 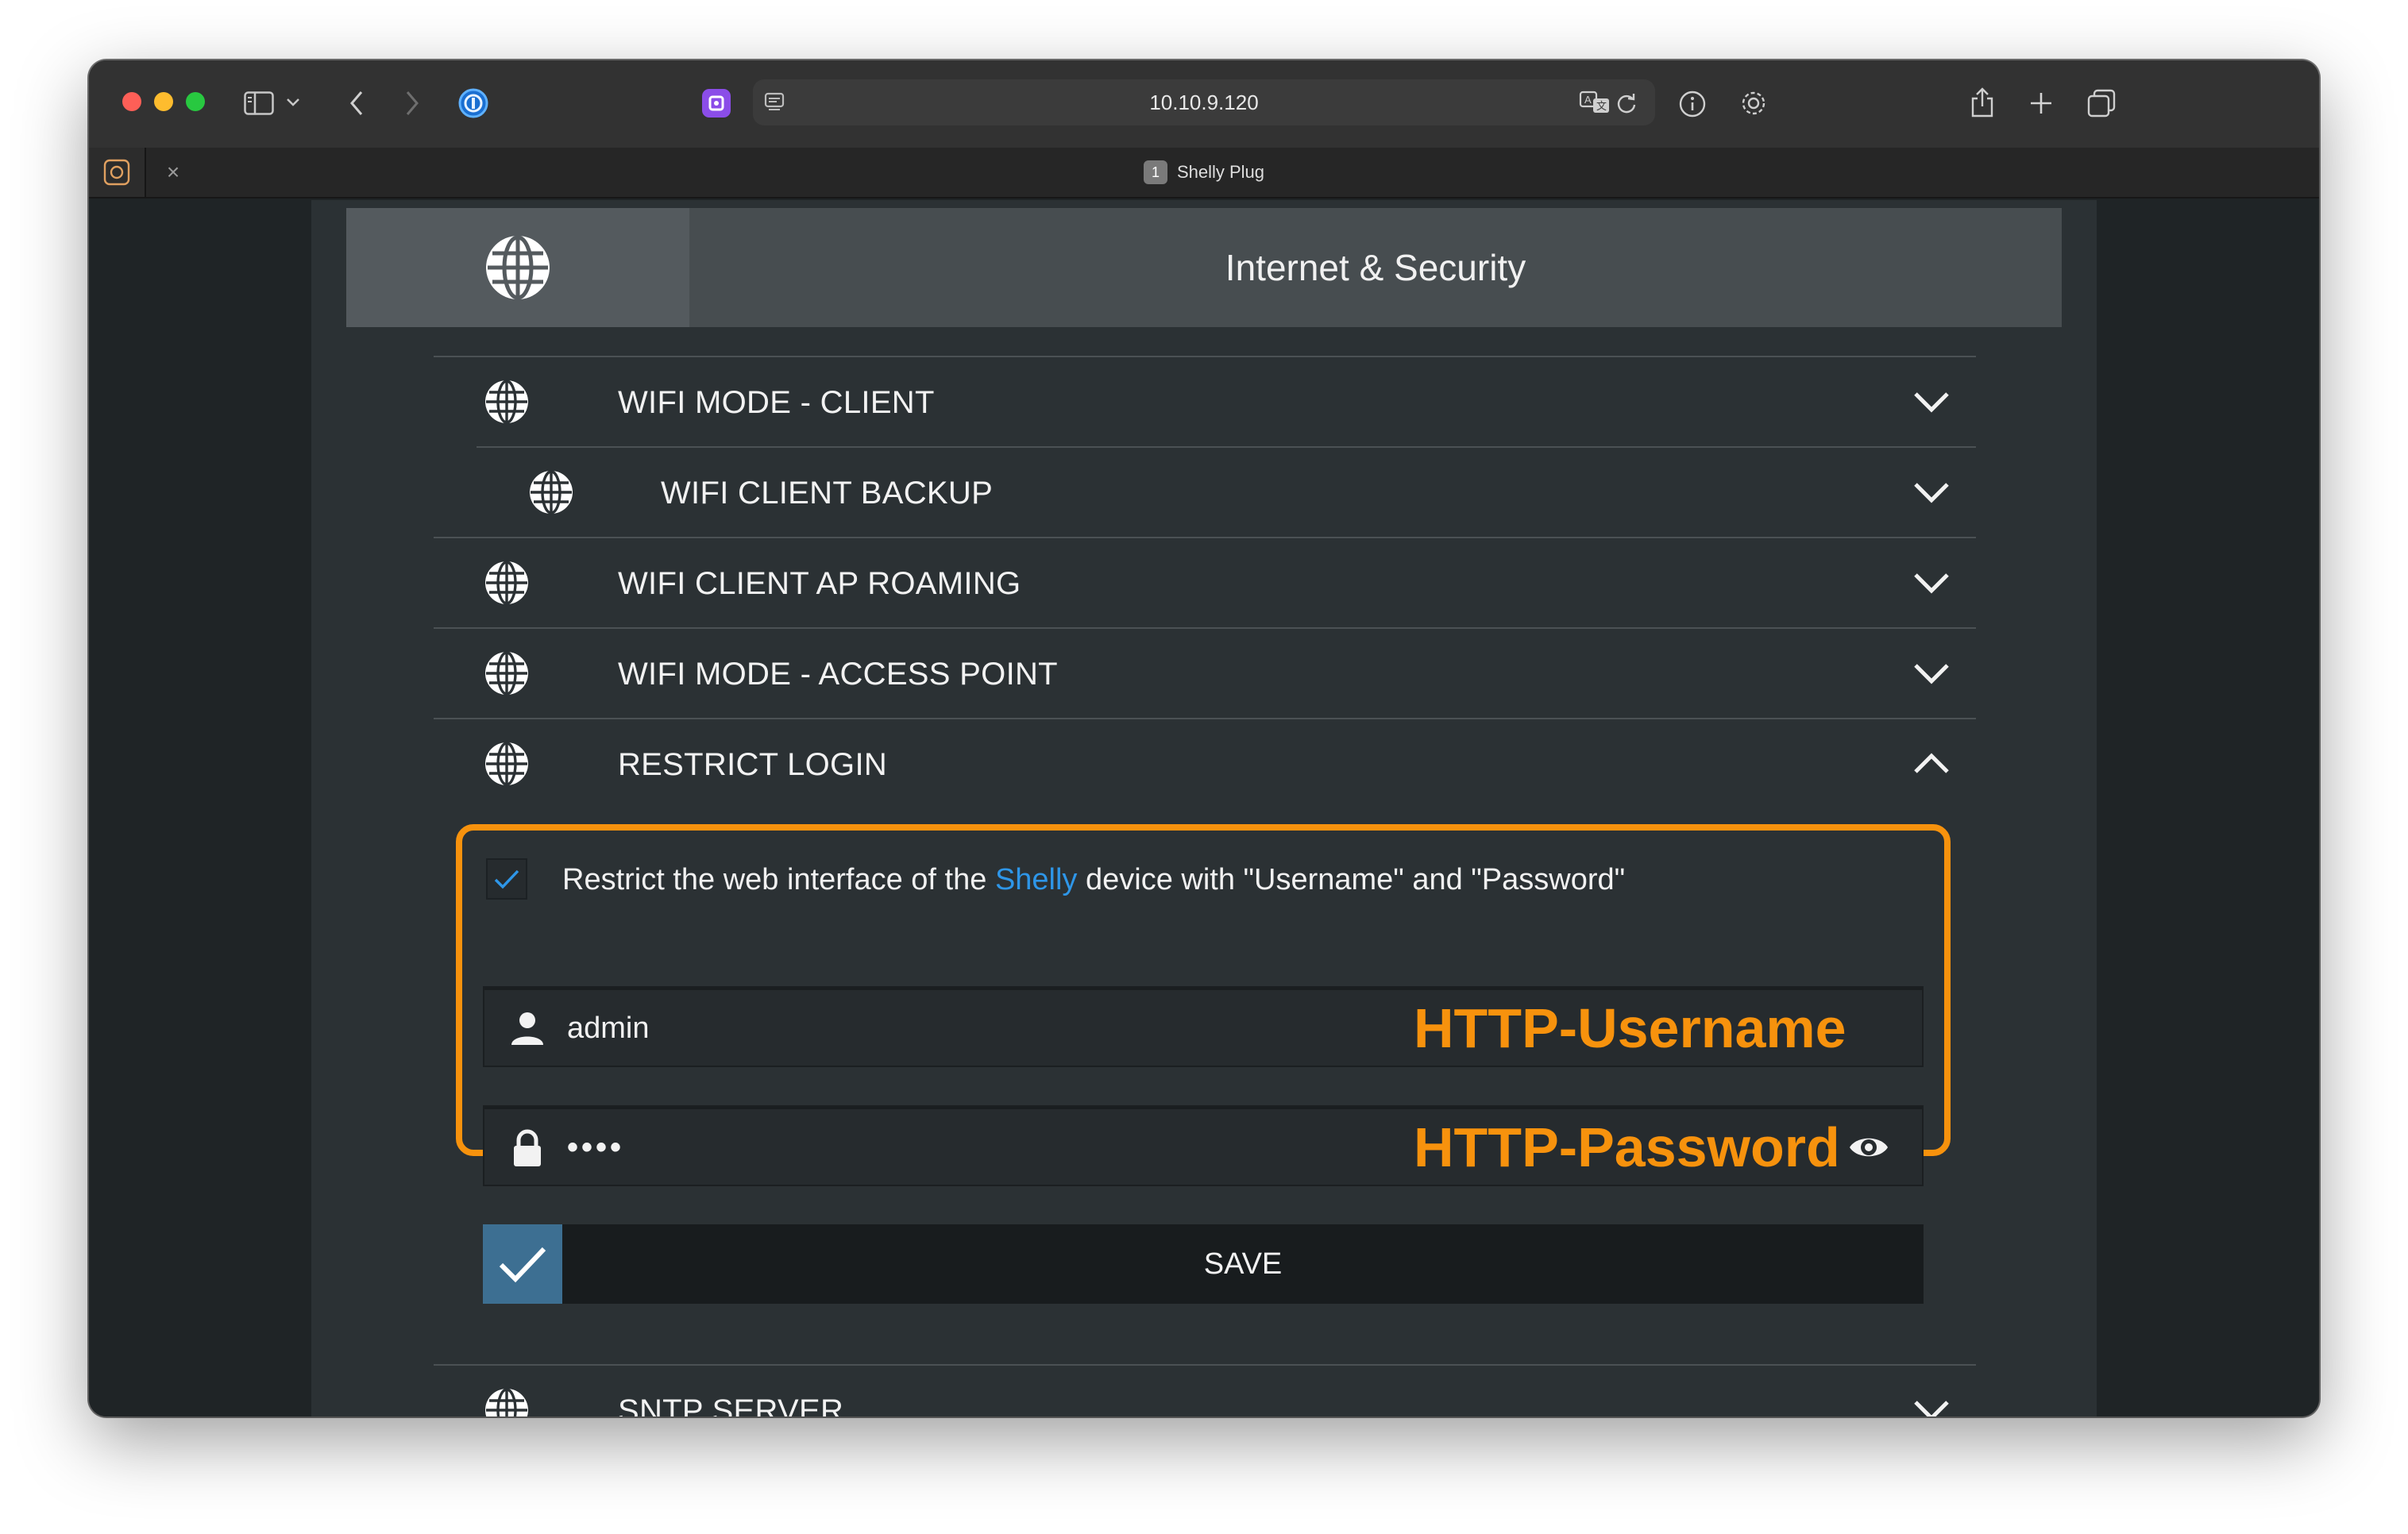 I want to click on description-text-start: Restrict the web interface of the, so click(x=778, y=879).